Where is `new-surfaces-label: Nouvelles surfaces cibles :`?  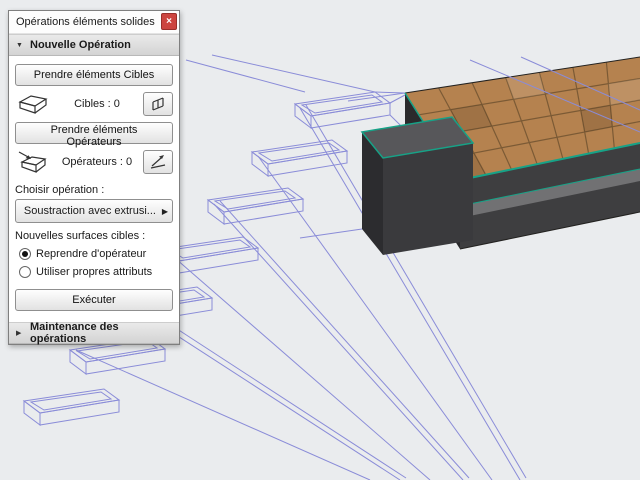 new-surfaces-label: Nouvelles surfaces cibles : is located at coordinates (80, 236).